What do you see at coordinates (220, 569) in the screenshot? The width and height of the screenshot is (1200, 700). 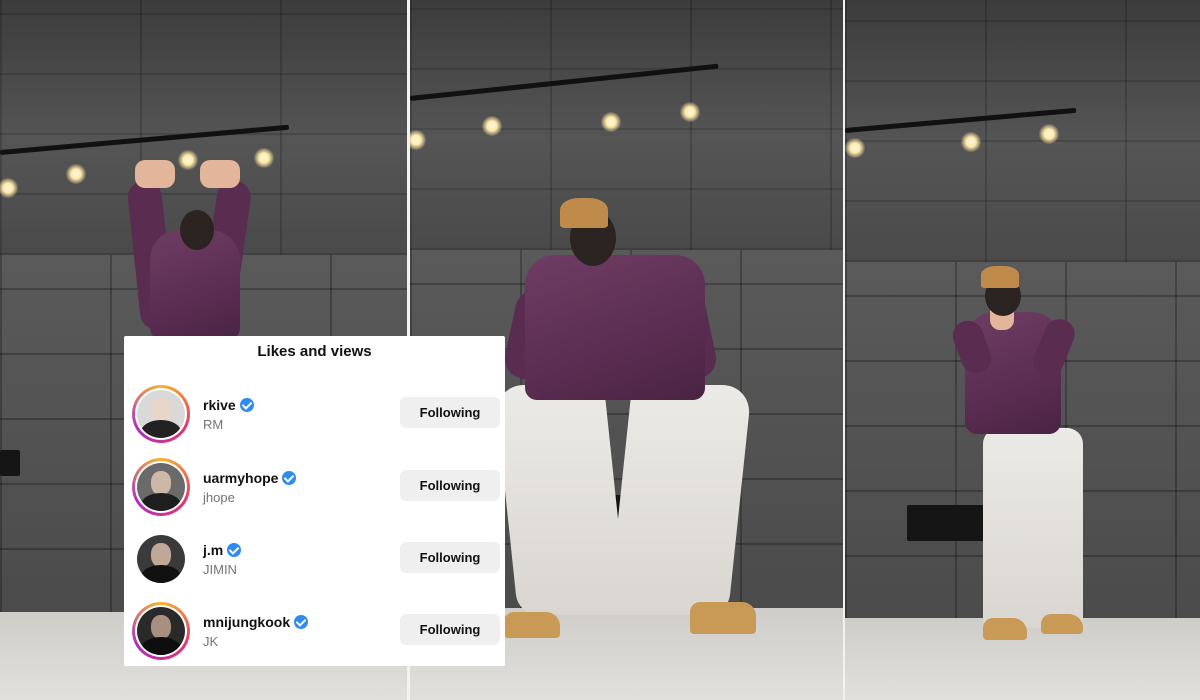 I see `display-name: JIMIN` at bounding box center [220, 569].